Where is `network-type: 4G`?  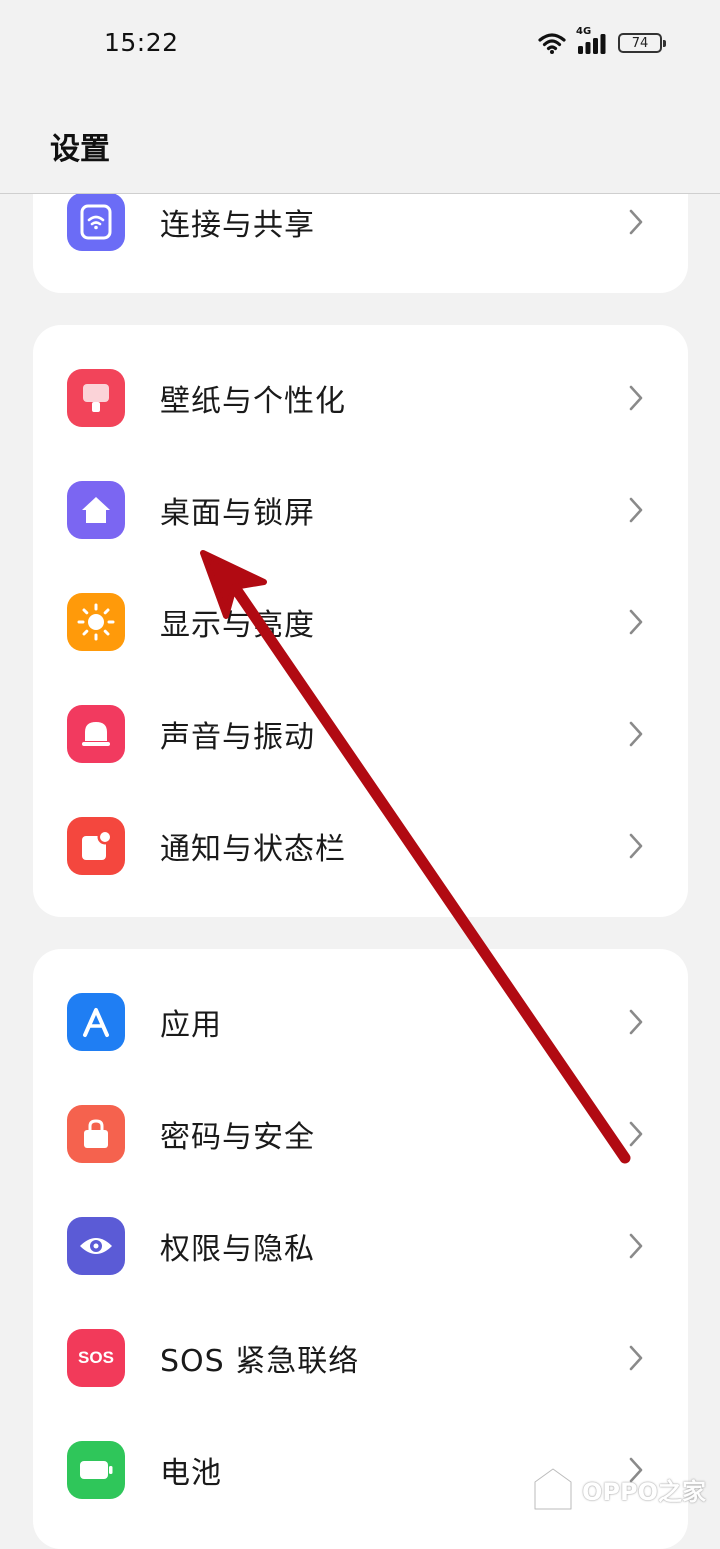 network-type: 4G is located at coordinates (584, 31).